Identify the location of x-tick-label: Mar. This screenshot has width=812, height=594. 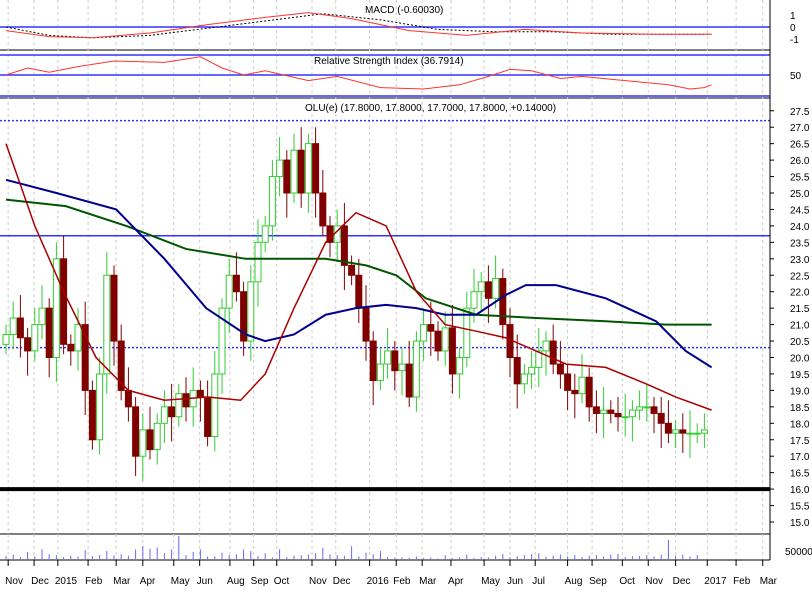
(428, 581).